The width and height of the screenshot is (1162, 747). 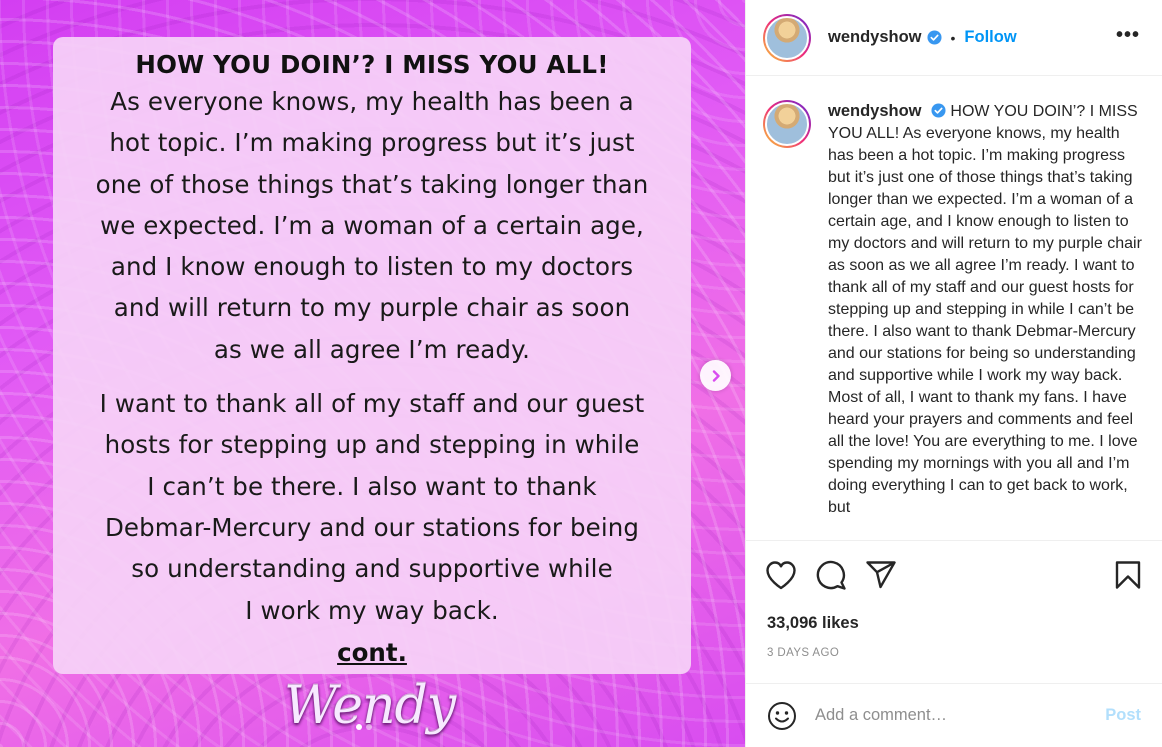 What do you see at coordinates (372, 610) in the screenshot?
I see `card-line: I work my way back.` at bounding box center [372, 610].